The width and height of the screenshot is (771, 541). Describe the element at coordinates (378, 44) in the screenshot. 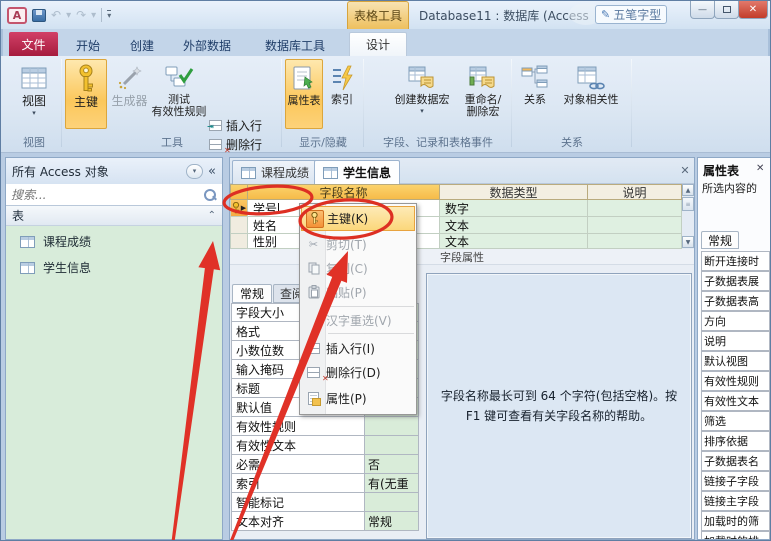

I see `tab-design-active: 设计` at that location.